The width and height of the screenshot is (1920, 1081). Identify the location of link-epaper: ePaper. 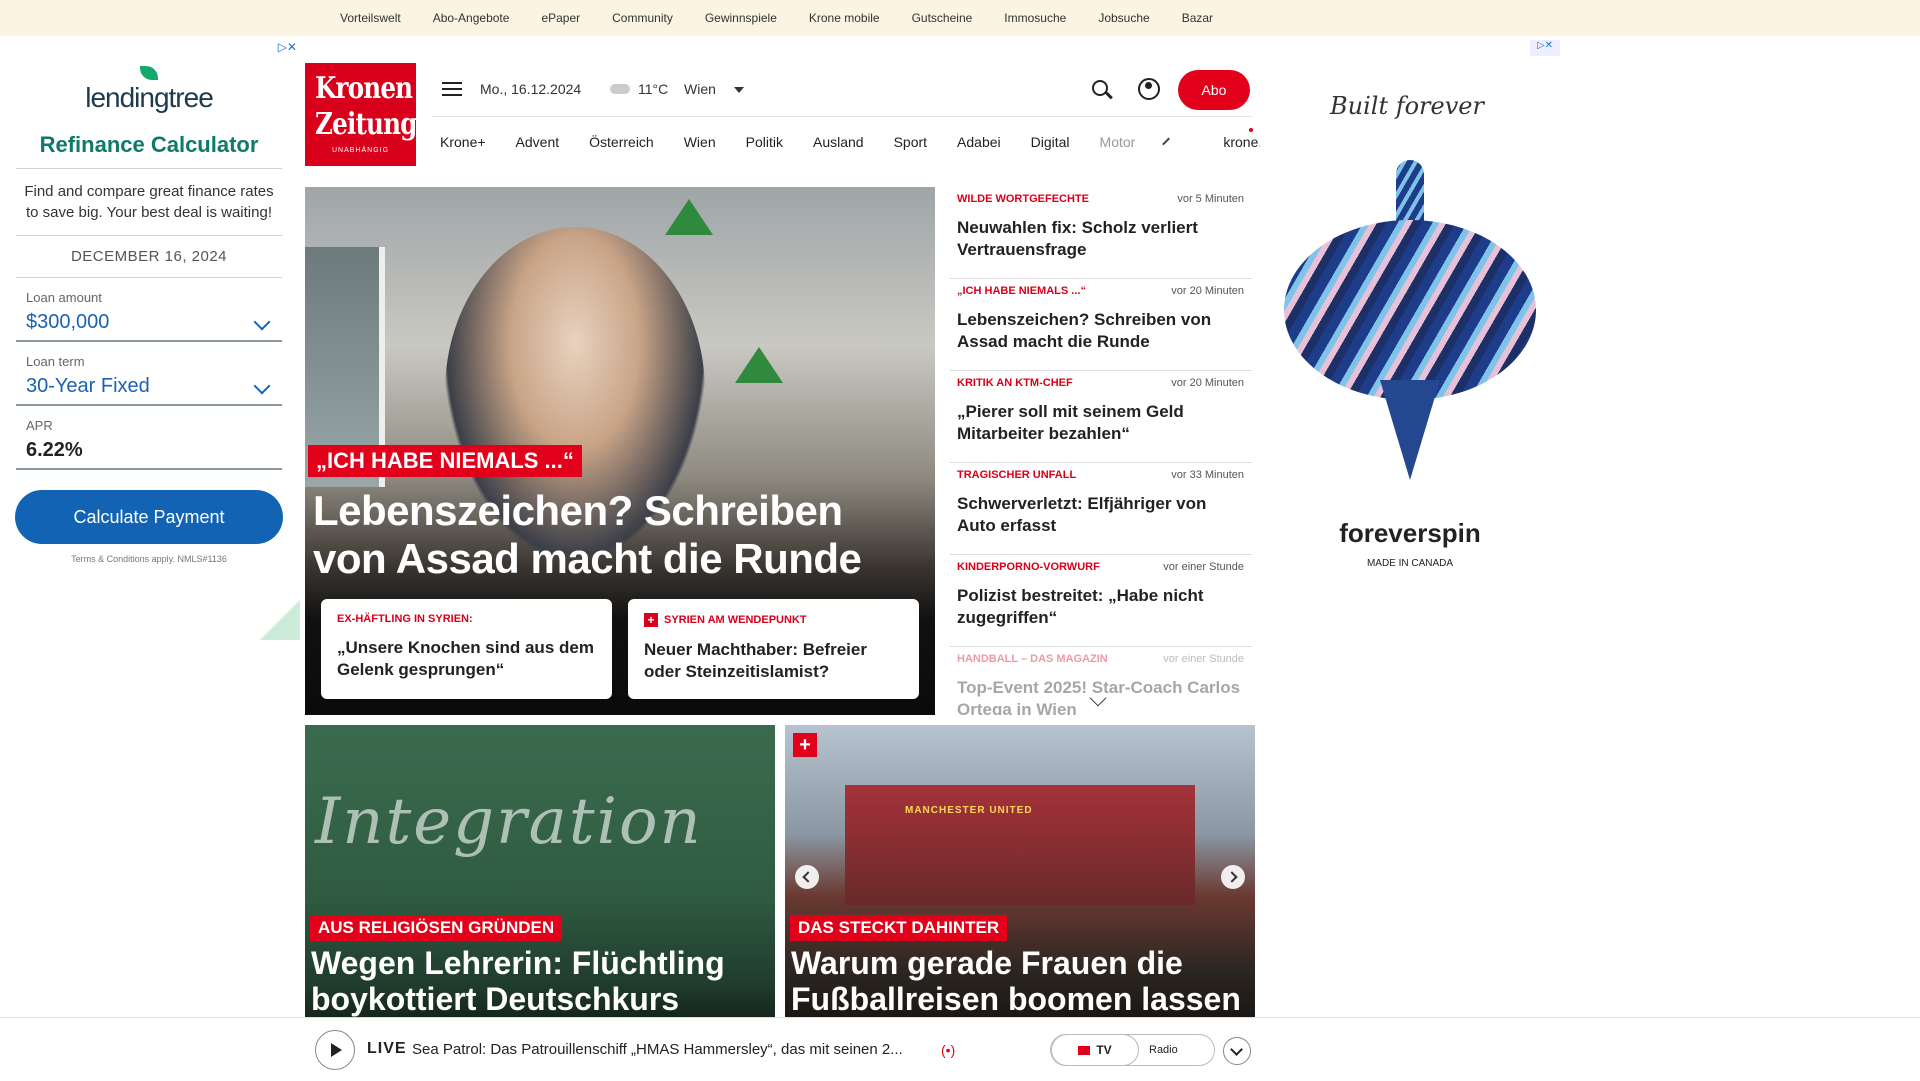
(560, 18).